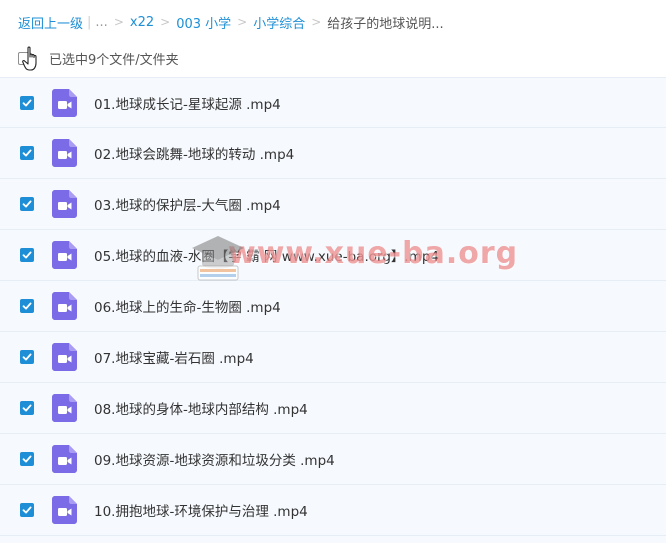 The image size is (666, 543). What do you see at coordinates (333, 153) in the screenshot?
I see `file-row: 02.地球会跳舞-地球的转动 .mp4` at bounding box center [333, 153].